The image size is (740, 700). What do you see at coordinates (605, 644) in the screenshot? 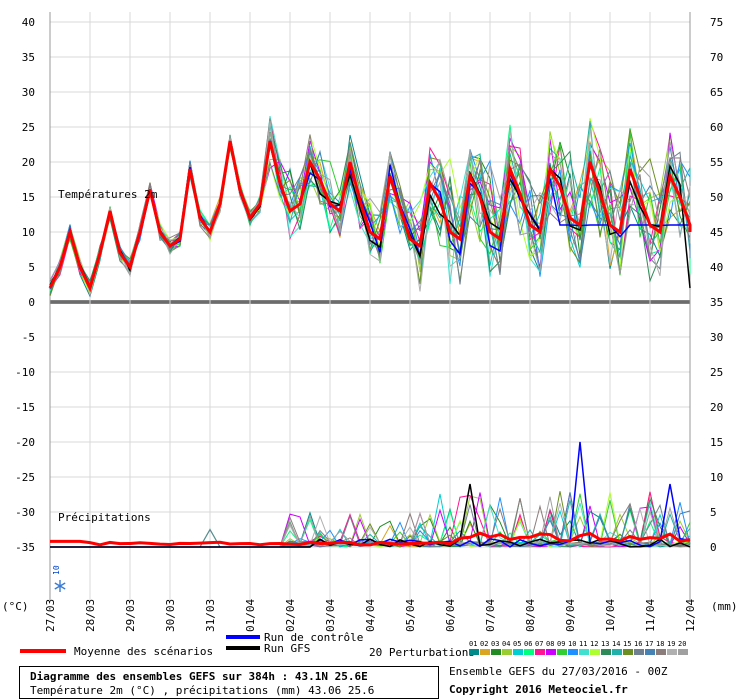
I see `legend-perturbation-number: 13` at bounding box center [605, 644].